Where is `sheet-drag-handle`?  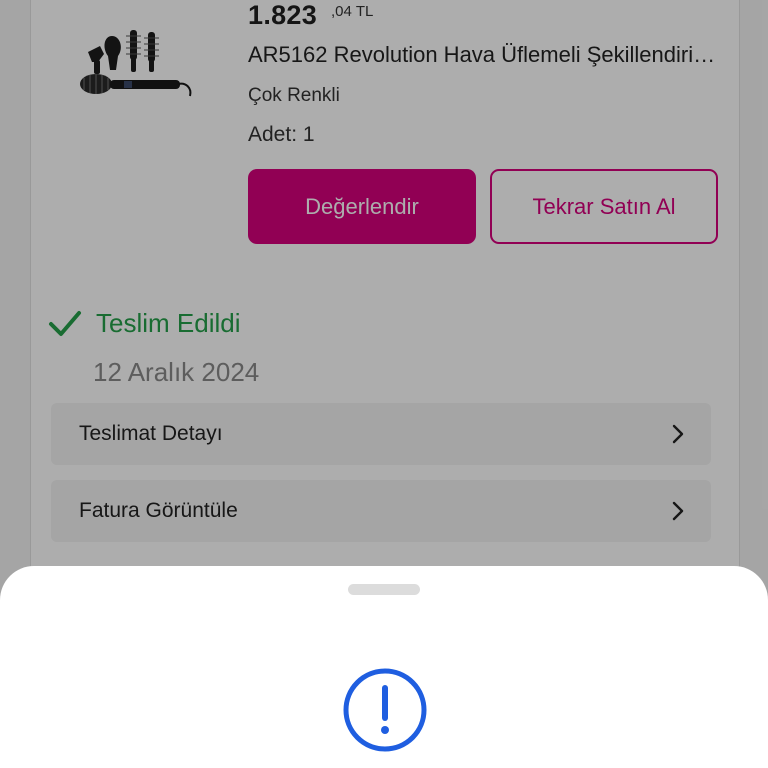
sheet-drag-handle is located at coordinates (384, 589).